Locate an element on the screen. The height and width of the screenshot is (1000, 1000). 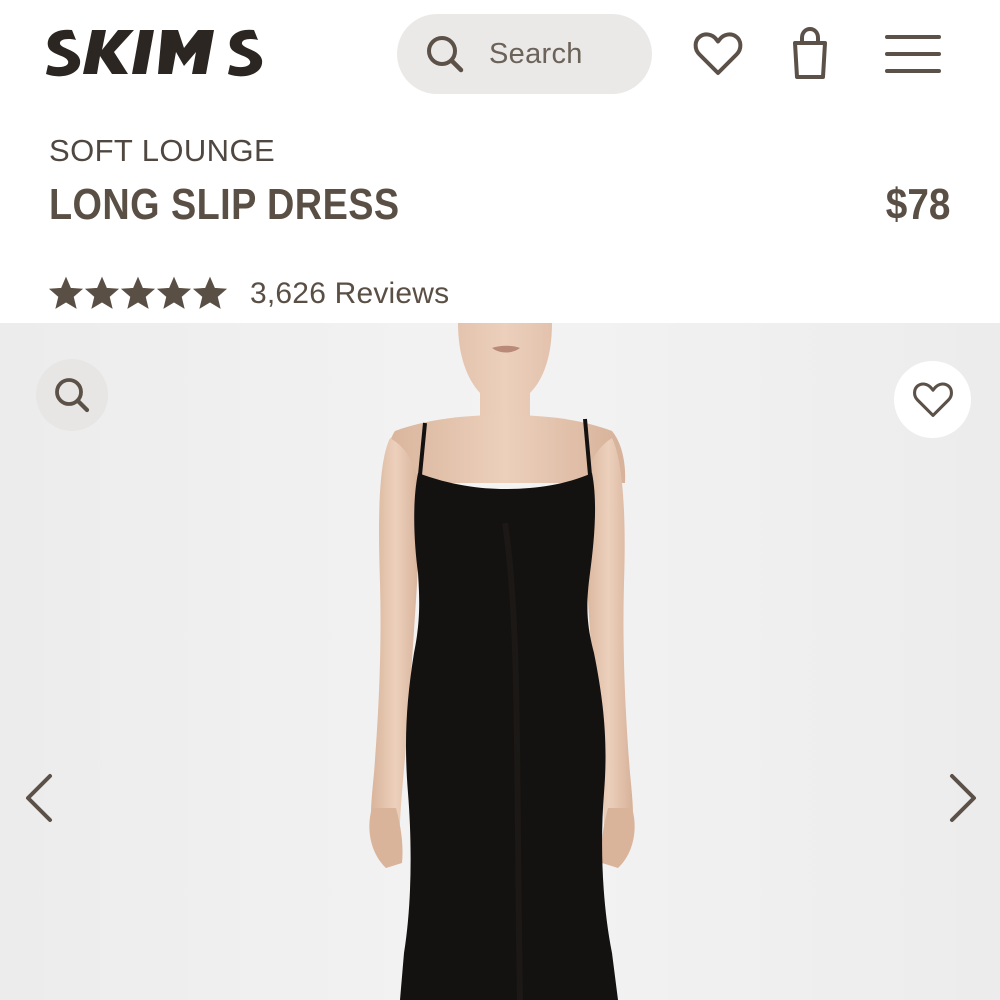
zoom-icon is located at coordinates (72, 395).